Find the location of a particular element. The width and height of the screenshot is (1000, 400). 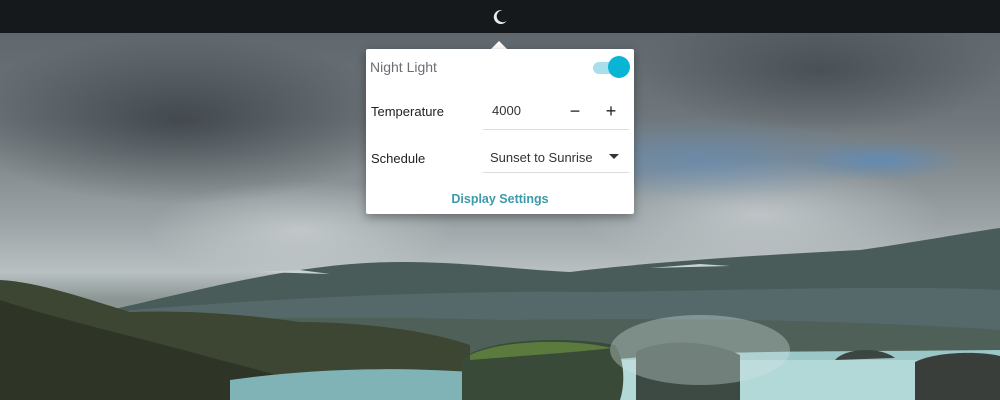

top-panel is located at coordinates (500, 16).